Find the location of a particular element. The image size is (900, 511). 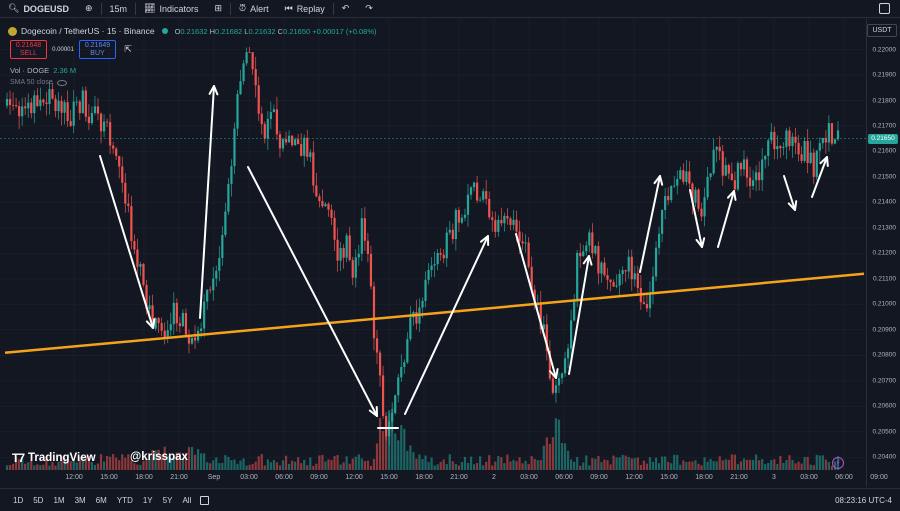

price-tick-label: 0.21800 is located at coordinates (884, 101).